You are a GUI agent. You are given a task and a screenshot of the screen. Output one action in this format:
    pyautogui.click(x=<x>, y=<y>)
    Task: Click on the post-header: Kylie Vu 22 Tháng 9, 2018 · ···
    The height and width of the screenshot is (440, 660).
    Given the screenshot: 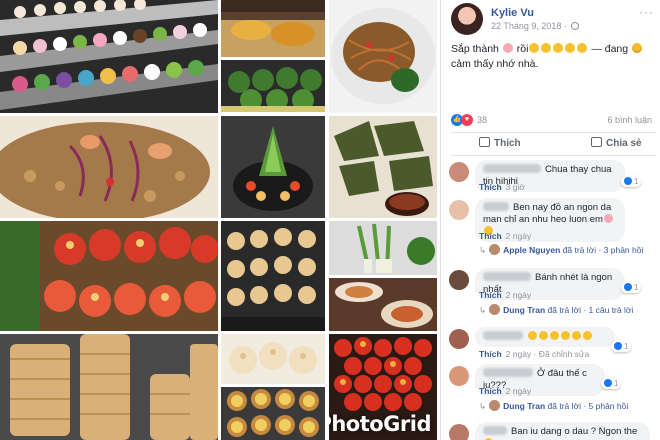 What is the action you would take?
    pyautogui.click(x=553, y=20)
    